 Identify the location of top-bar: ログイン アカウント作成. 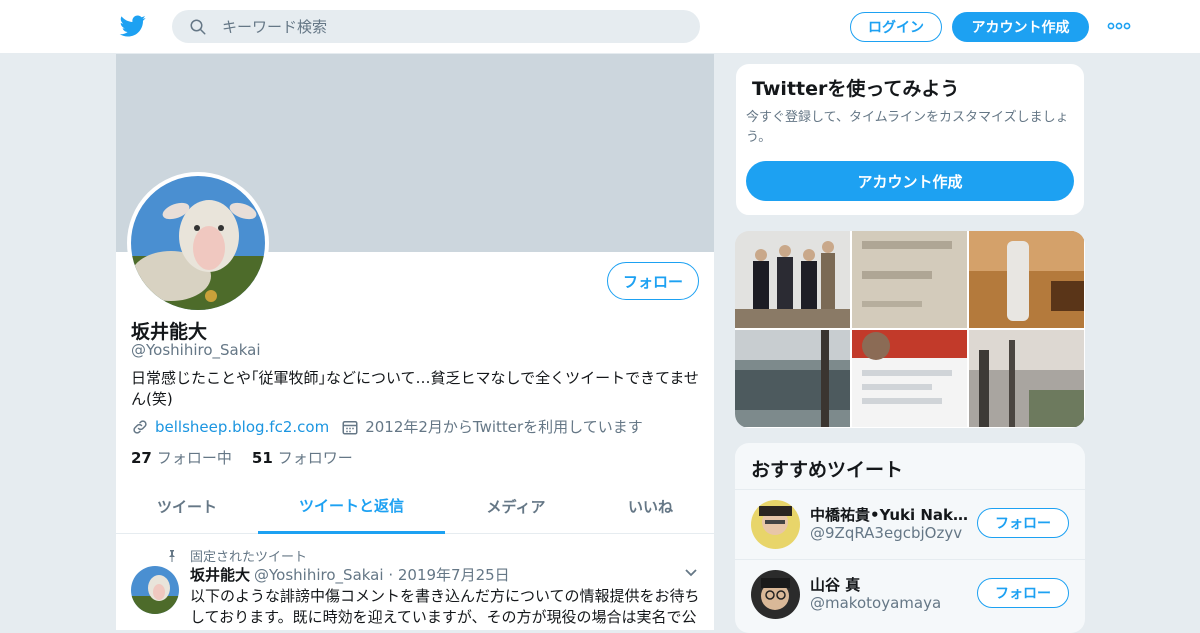
(600, 27).